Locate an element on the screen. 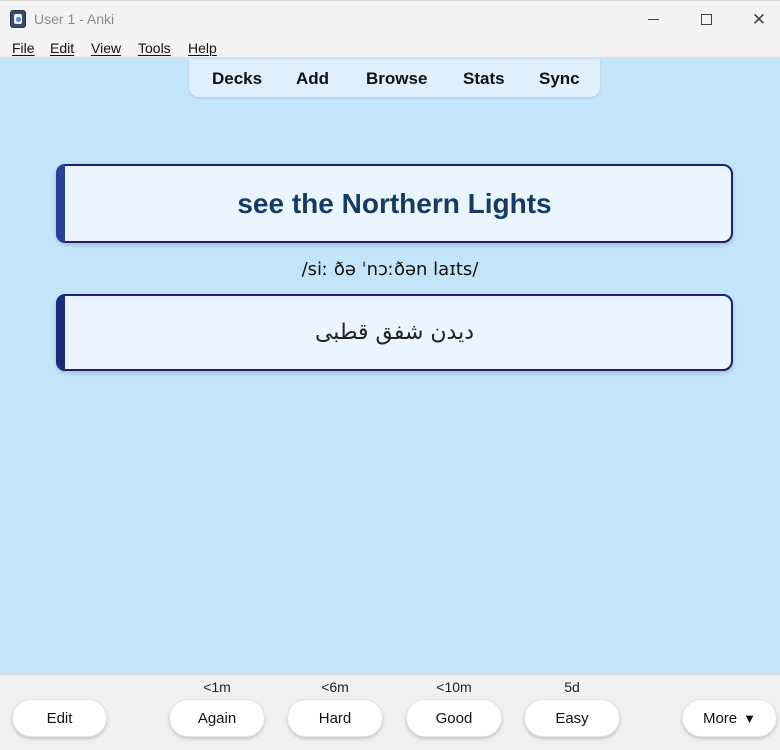 Image resolution: width=780 pixels, height=750 pixels. more-button: More ▼ is located at coordinates (729, 718).